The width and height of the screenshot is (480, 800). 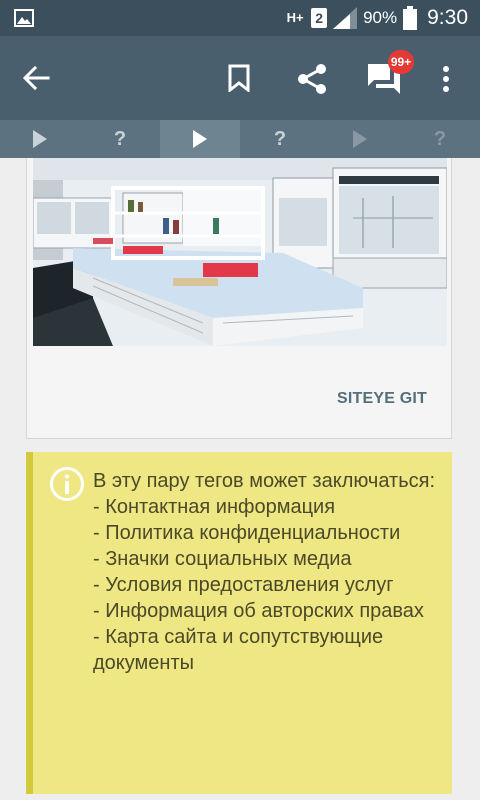 What do you see at coordinates (446, 79) in the screenshot?
I see `more-vert-icon` at bounding box center [446, 79].